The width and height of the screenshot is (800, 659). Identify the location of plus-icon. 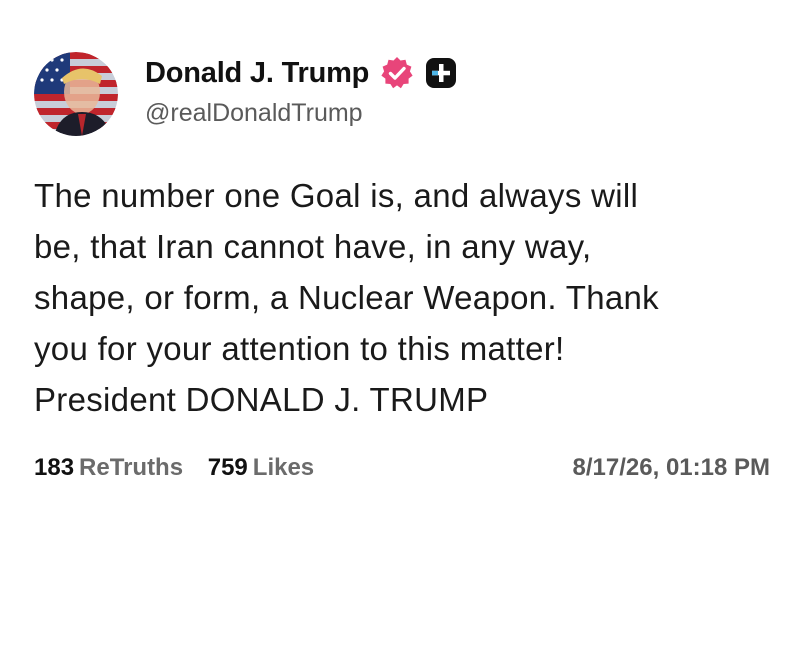
(441, 73).